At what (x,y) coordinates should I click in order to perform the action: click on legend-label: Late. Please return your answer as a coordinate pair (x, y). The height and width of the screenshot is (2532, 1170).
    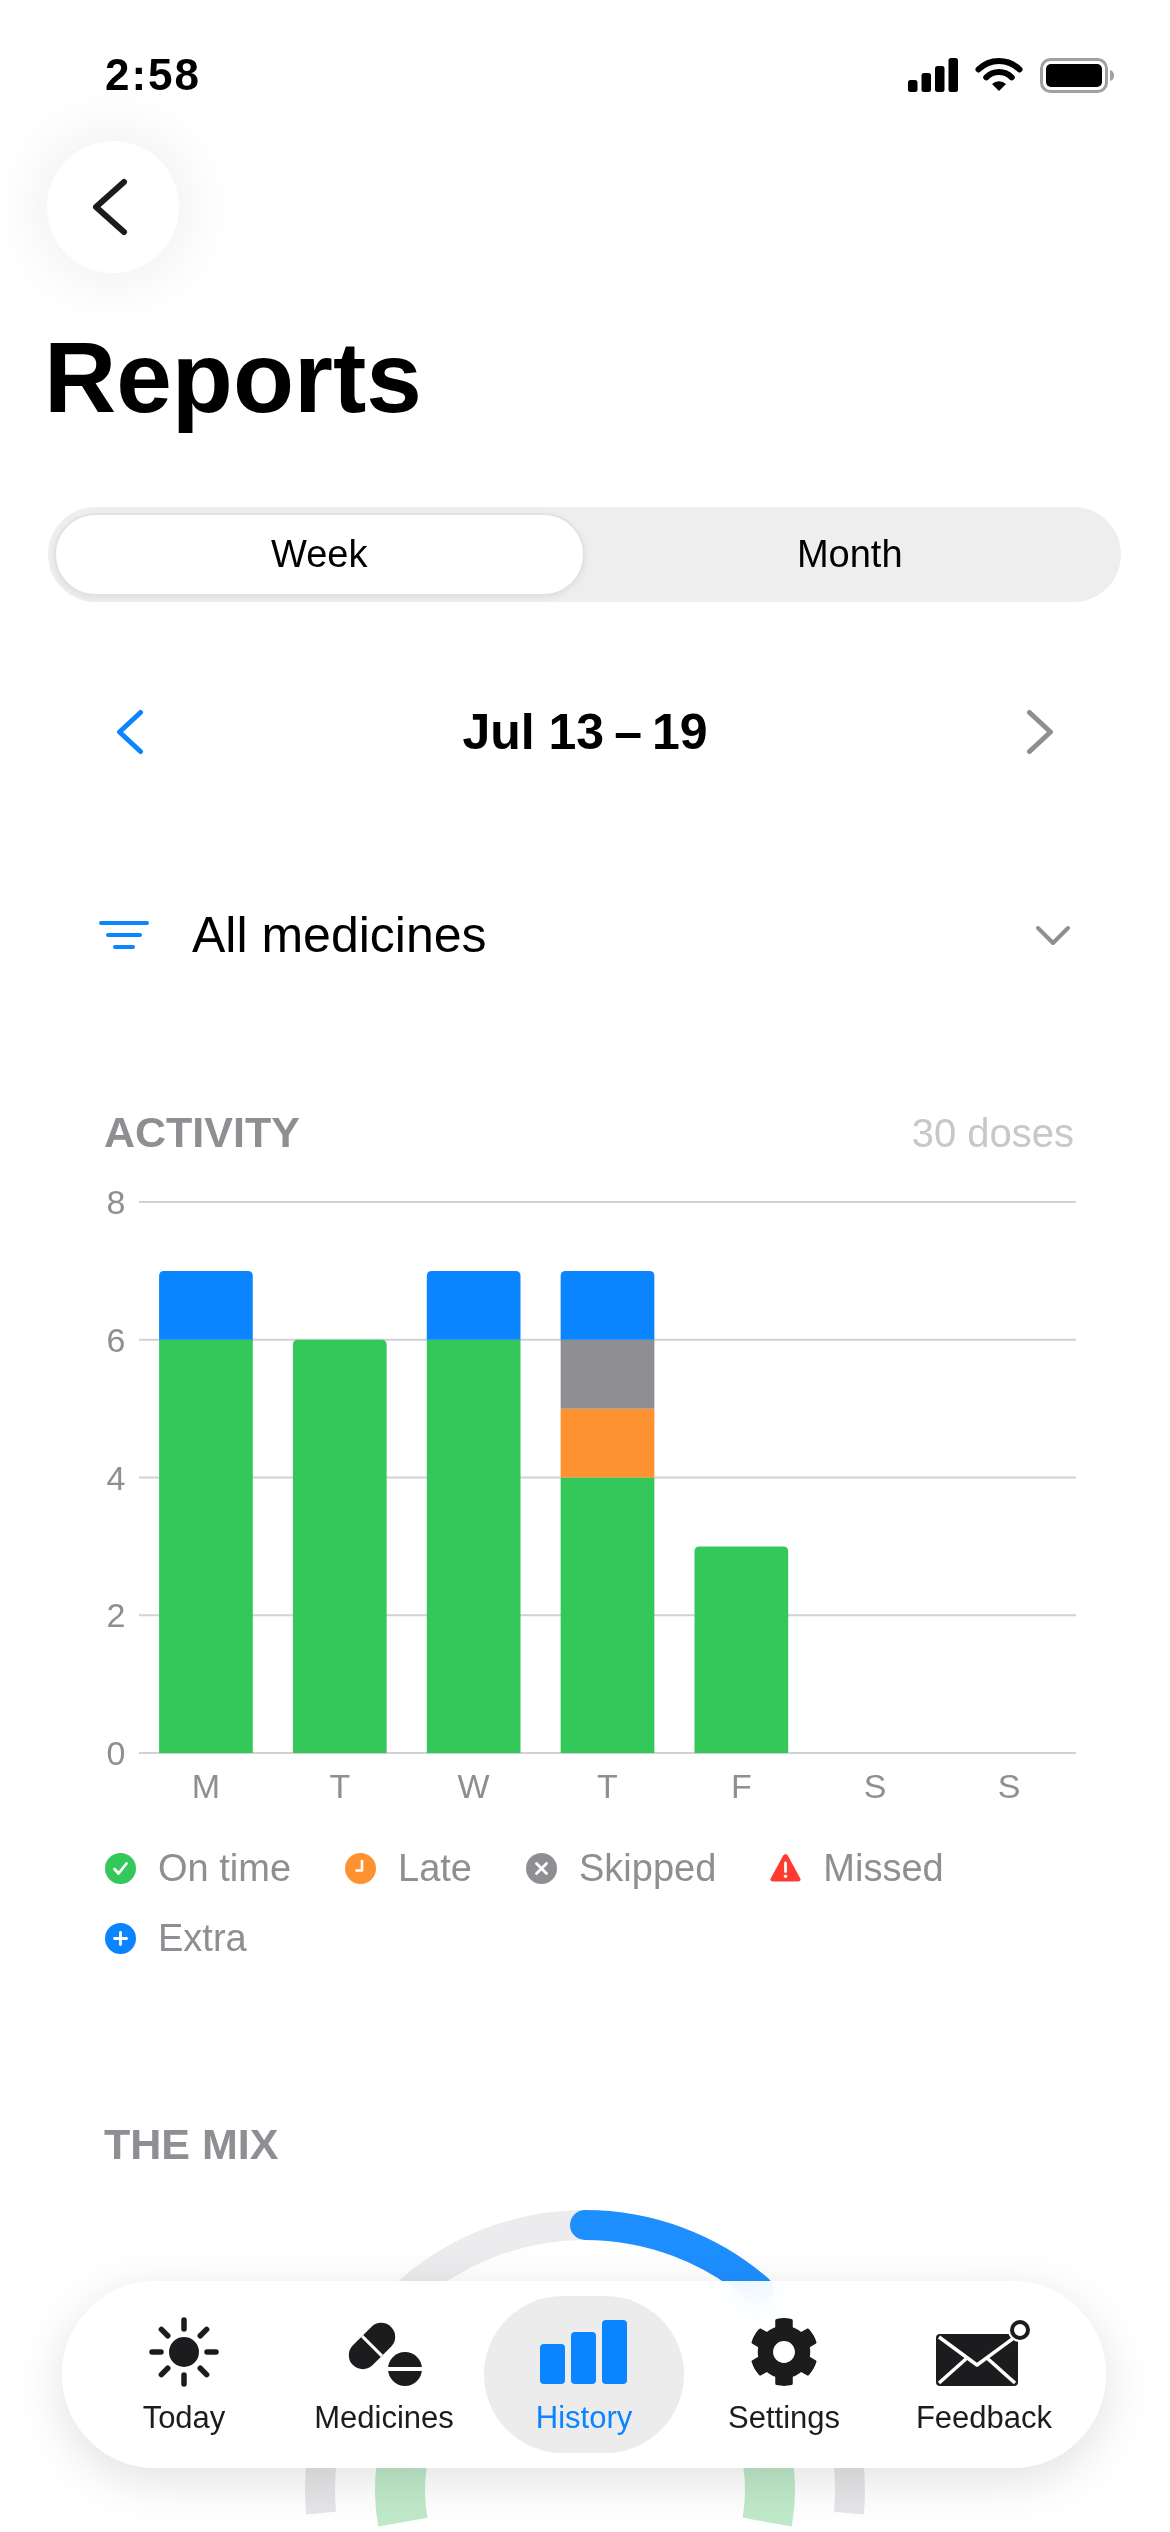
    Looking at the image, I should click on (435, 1868).